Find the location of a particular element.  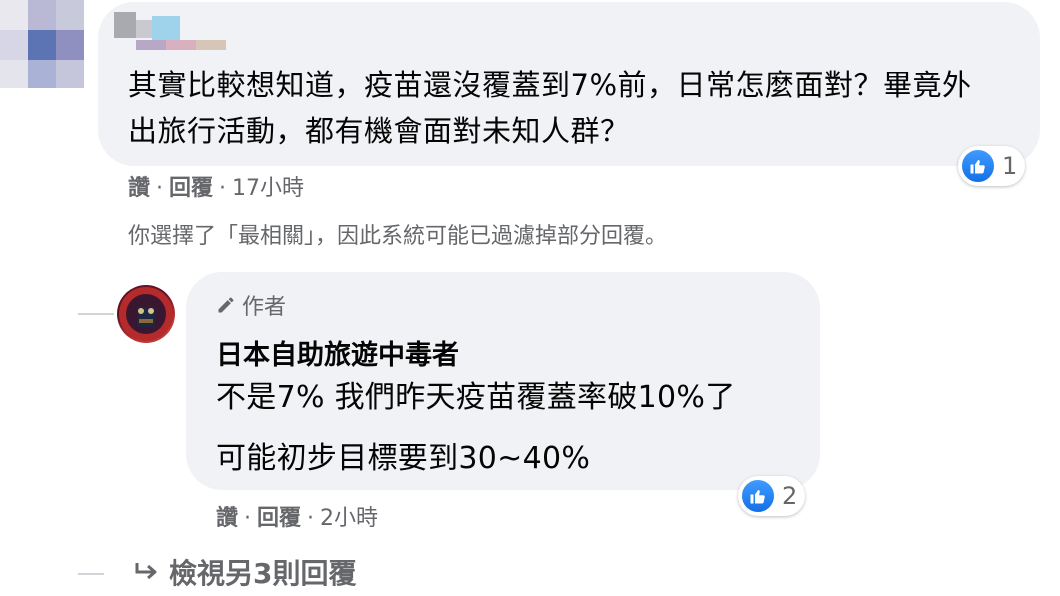

reply-timestamp: 2小時 is located at coordinates (349, 518).